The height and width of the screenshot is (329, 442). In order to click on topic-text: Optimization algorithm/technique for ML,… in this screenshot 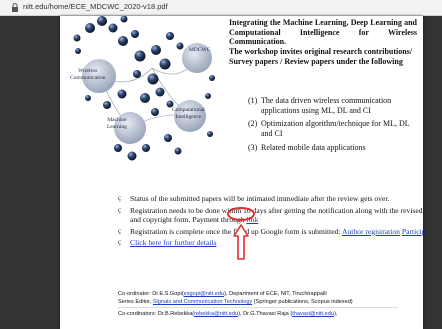, I will do `click(335, 124)`.